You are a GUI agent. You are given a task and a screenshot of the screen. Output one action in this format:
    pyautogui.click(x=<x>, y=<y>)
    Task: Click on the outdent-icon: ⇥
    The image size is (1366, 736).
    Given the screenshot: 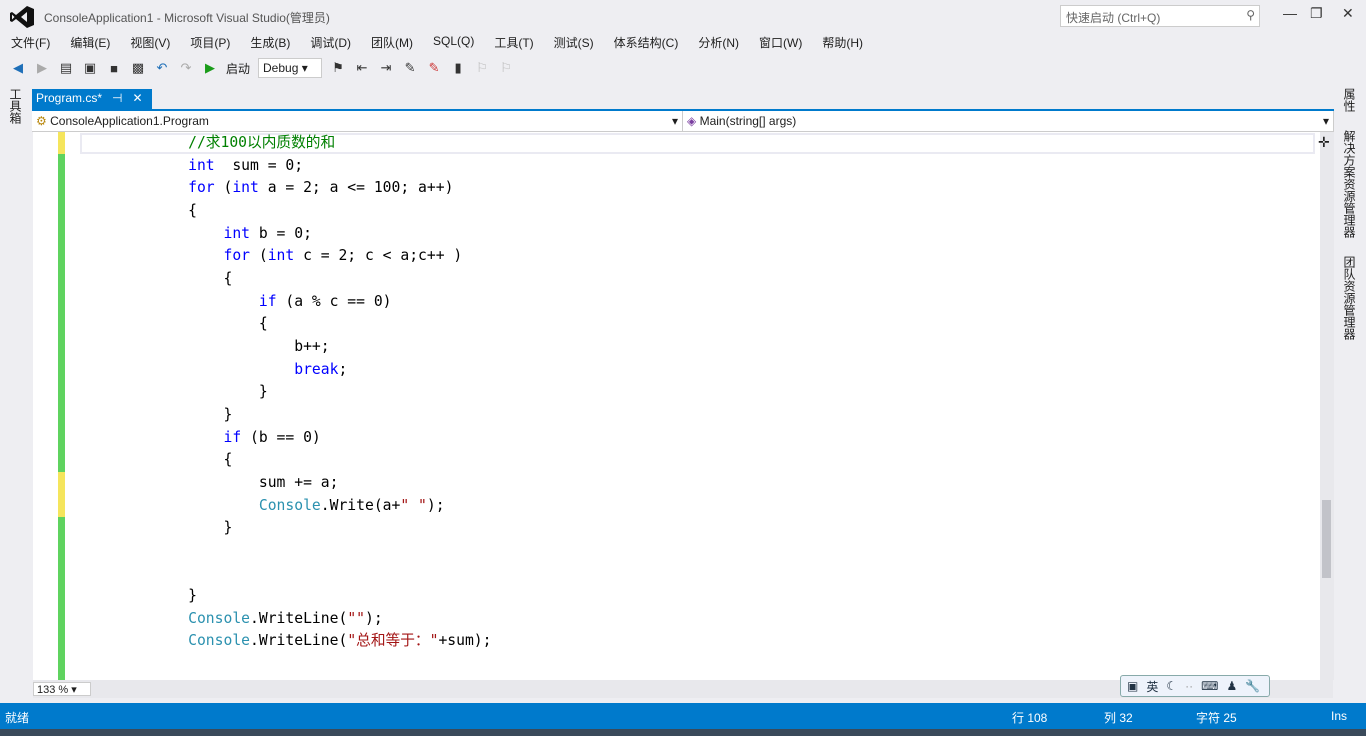 What is the action you would take?
    pyautogui.click(x=386, y=68)
    